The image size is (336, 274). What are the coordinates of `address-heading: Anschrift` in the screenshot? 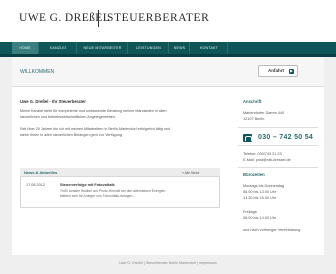 It's located at (252, 101).